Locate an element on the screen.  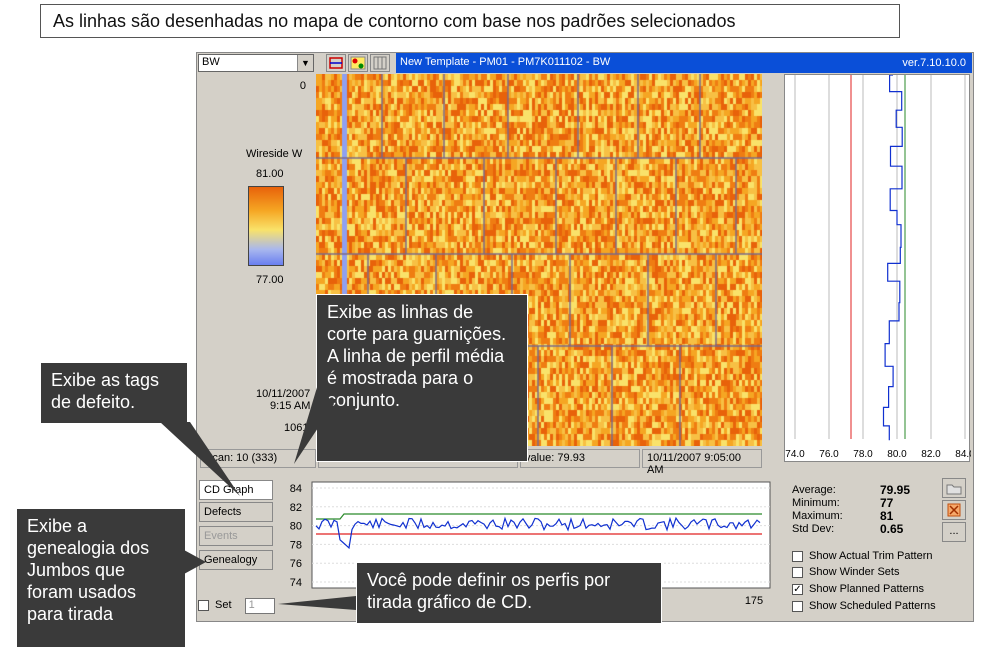
option-actual-trim: Show Actual Trim Pattern is located at coordinates (862, 556).